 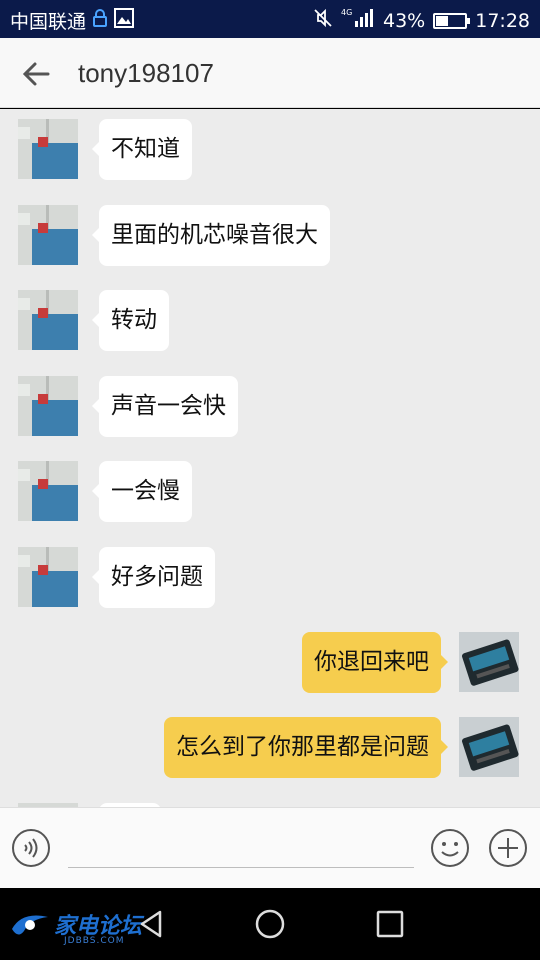 I want to click on watermark-logo-icon, so click(x=30, y=925).